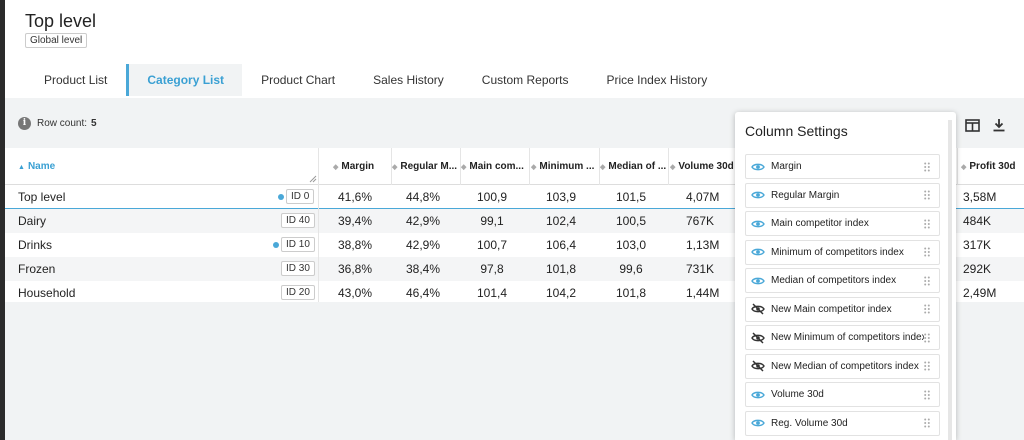 The image size is (1024, 440). I want to click on tab-custom-reports: Custom Reports, so click(525, 80).